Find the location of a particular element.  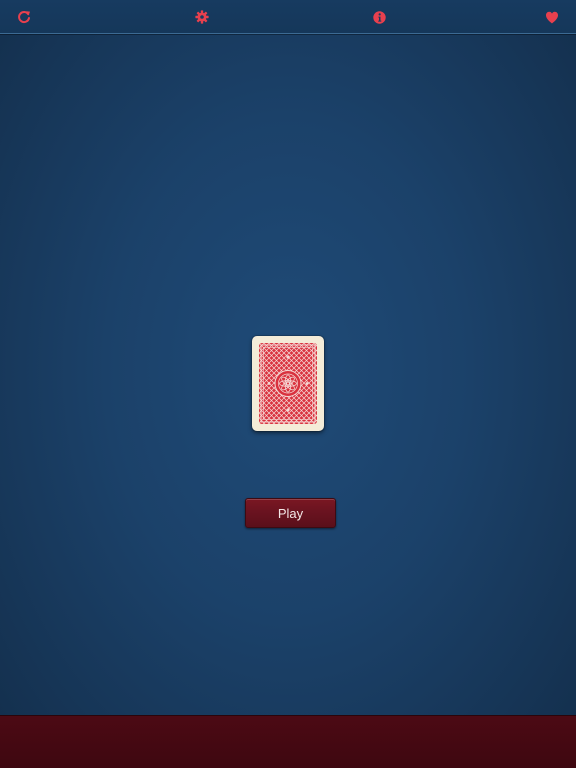

play-button: Play is located at coordinates (290, 513).